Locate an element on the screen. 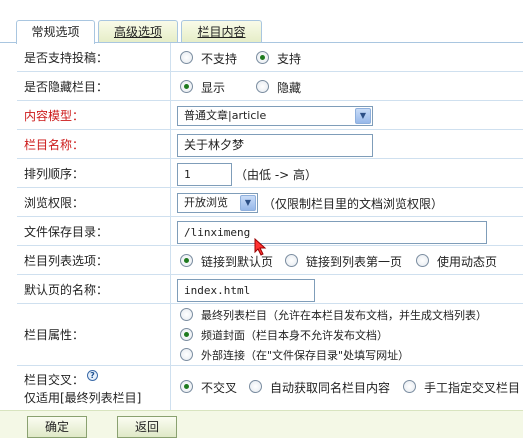 The height and width of the screenshot is (438, 523). ok-button: 确定 is located at coordinates (57, 427).